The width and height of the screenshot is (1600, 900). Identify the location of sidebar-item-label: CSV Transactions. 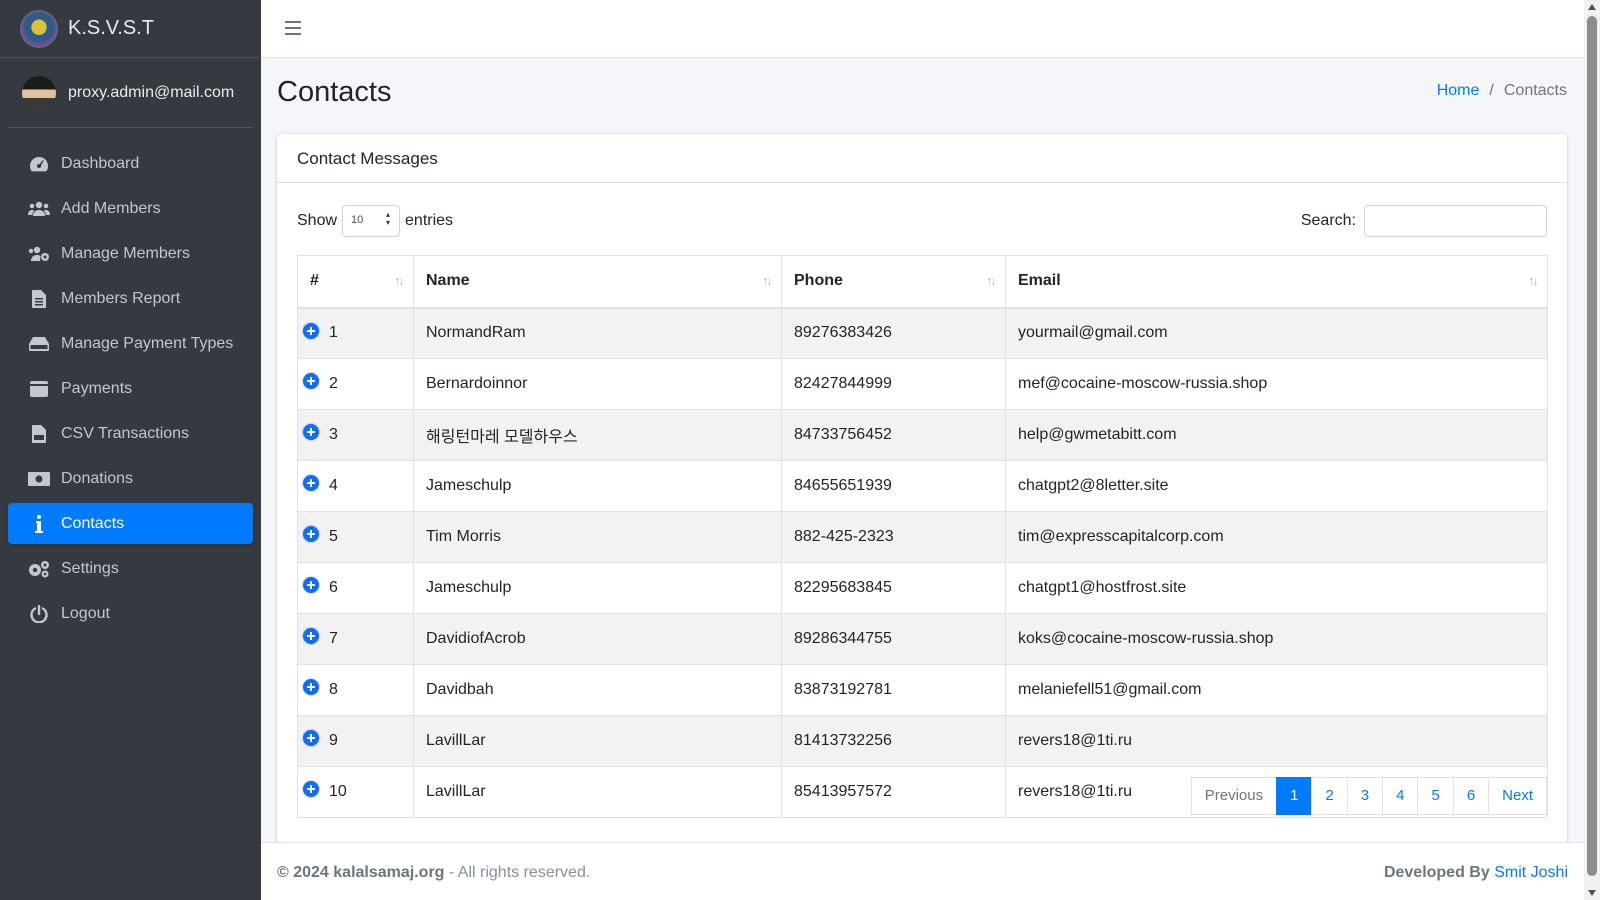
(125, 433).